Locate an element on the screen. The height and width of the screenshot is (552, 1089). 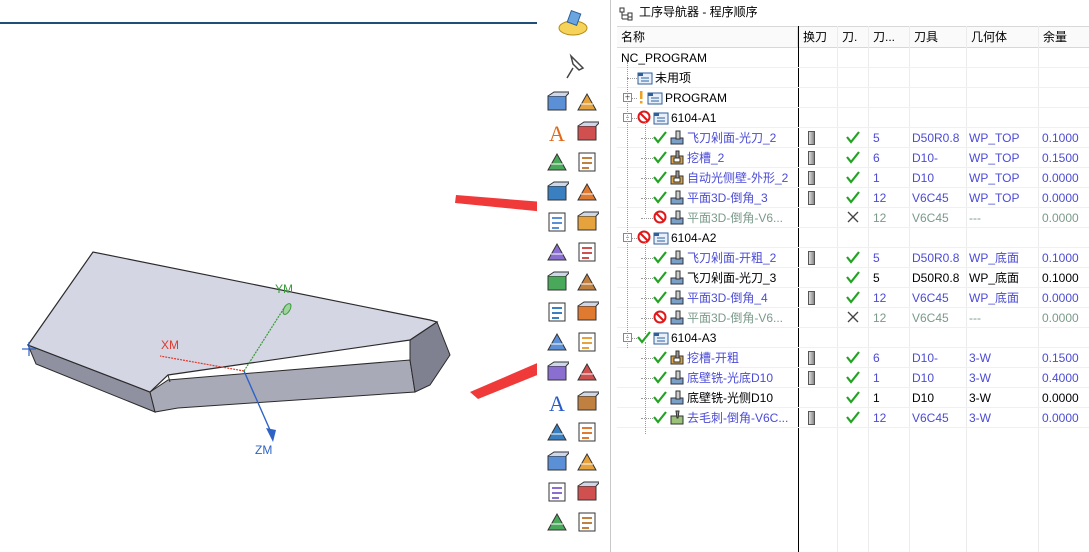
operation-row: 平面3D-倒角_4 12 V6C45 WP_底面 0.0000 is located at coordinates (853, 298).